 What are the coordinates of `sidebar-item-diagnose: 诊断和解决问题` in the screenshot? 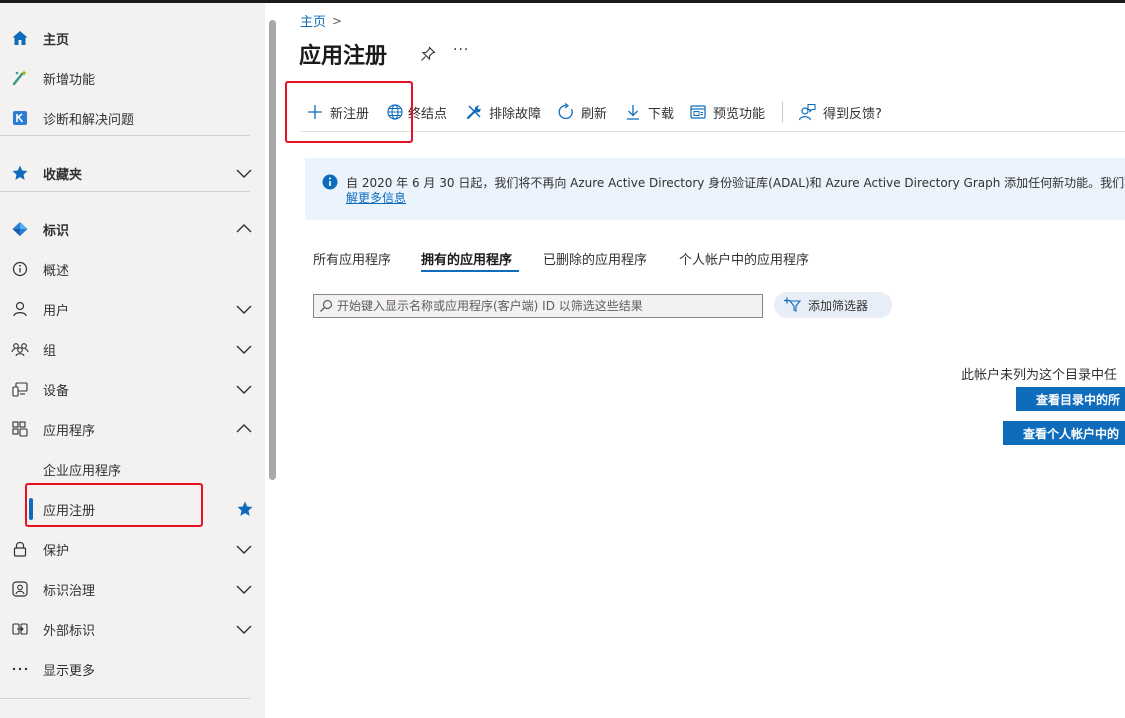 It's located at (132, 118).